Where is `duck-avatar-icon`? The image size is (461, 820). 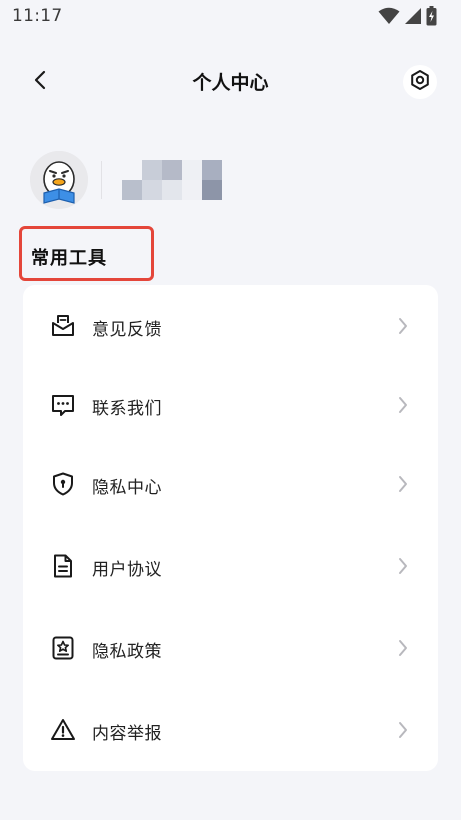
duck-avatar-icon is located at coordinates (59, 180).